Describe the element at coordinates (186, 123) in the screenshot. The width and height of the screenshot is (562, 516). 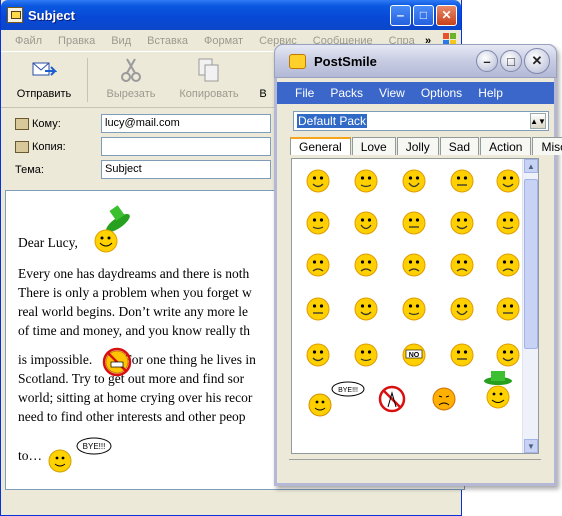
I see `to-field: lucy@mail.com` at that location.